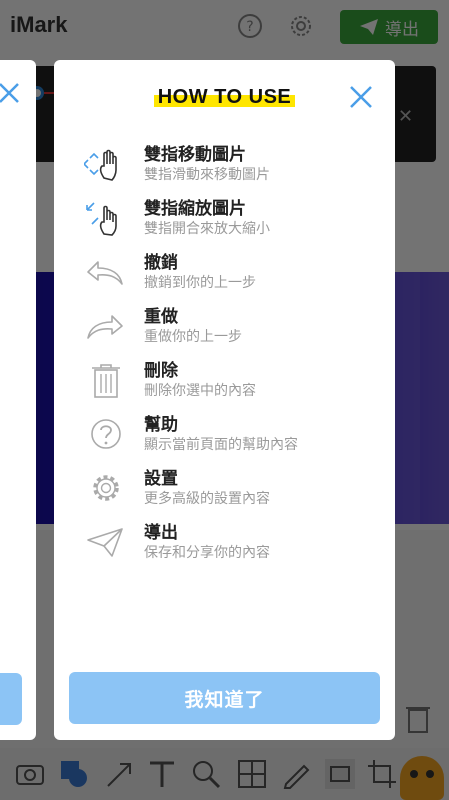 Image resolution: width=449 pixels, height=800 pixels. I want to click on help-item-desc: 撤銷到你的上一步, so click(200, 283).